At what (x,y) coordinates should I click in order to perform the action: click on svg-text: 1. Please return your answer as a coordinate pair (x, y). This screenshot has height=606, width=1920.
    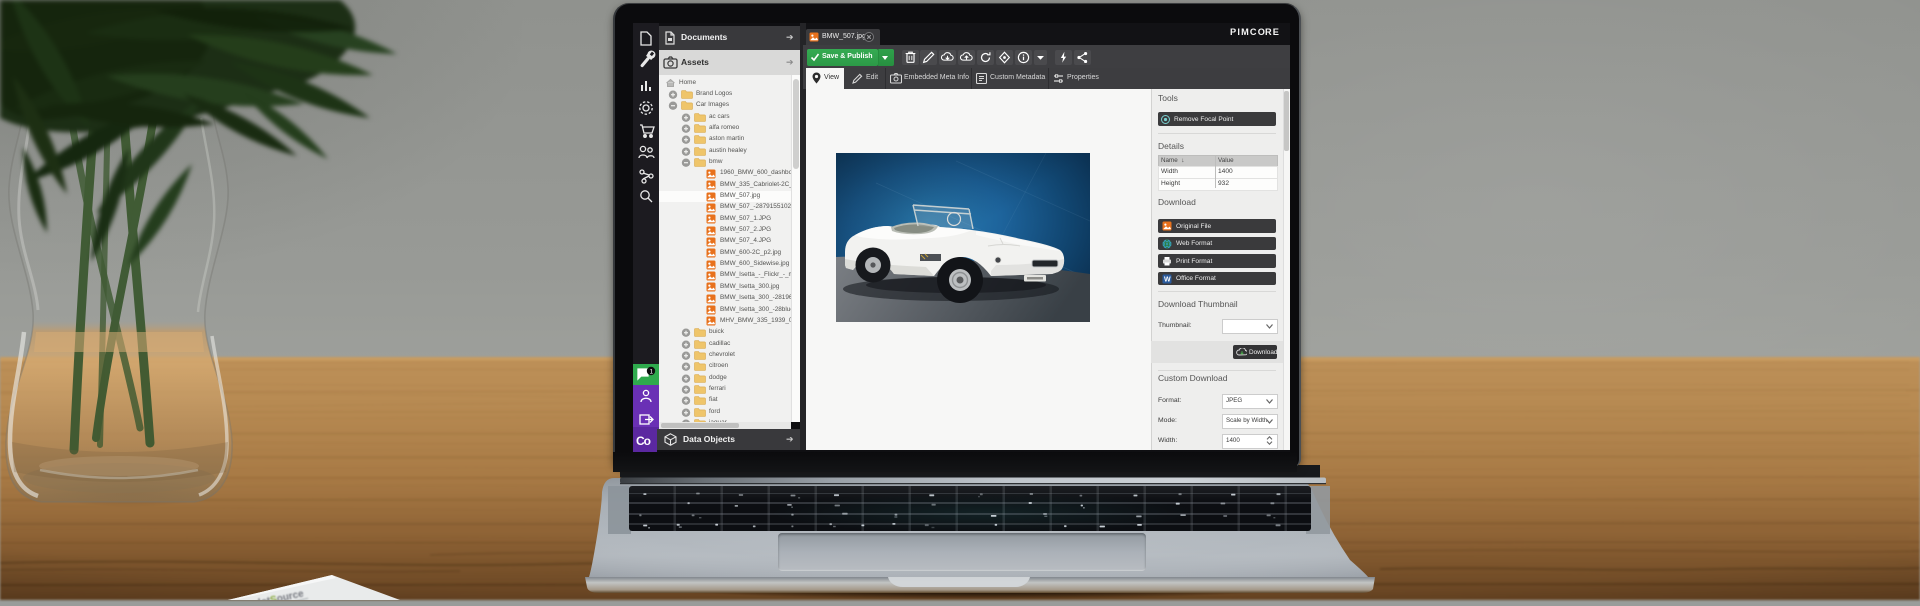
    Looking at the image, I should click on (652, 372).